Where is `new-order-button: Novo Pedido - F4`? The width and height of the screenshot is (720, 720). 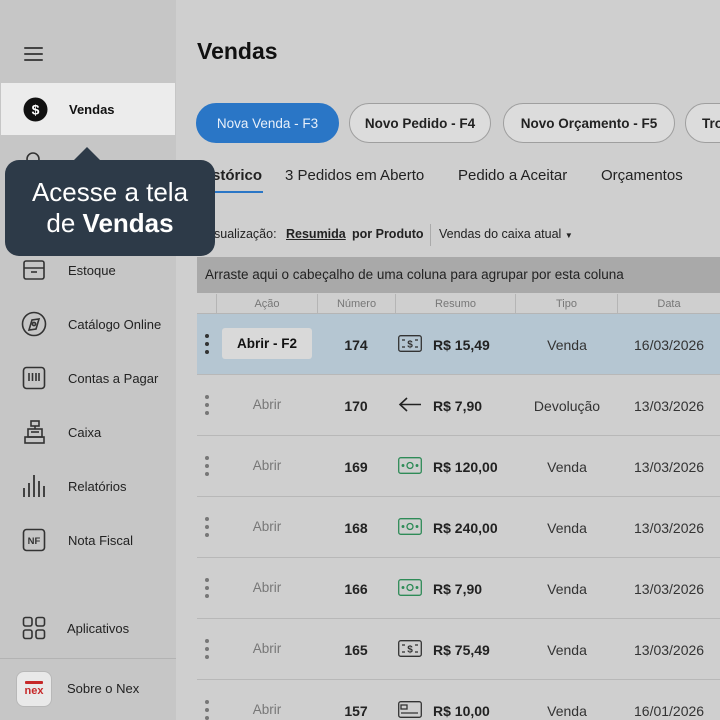
new-order-button: Novo Pedido - F4 is located at coordinates (420, 123).